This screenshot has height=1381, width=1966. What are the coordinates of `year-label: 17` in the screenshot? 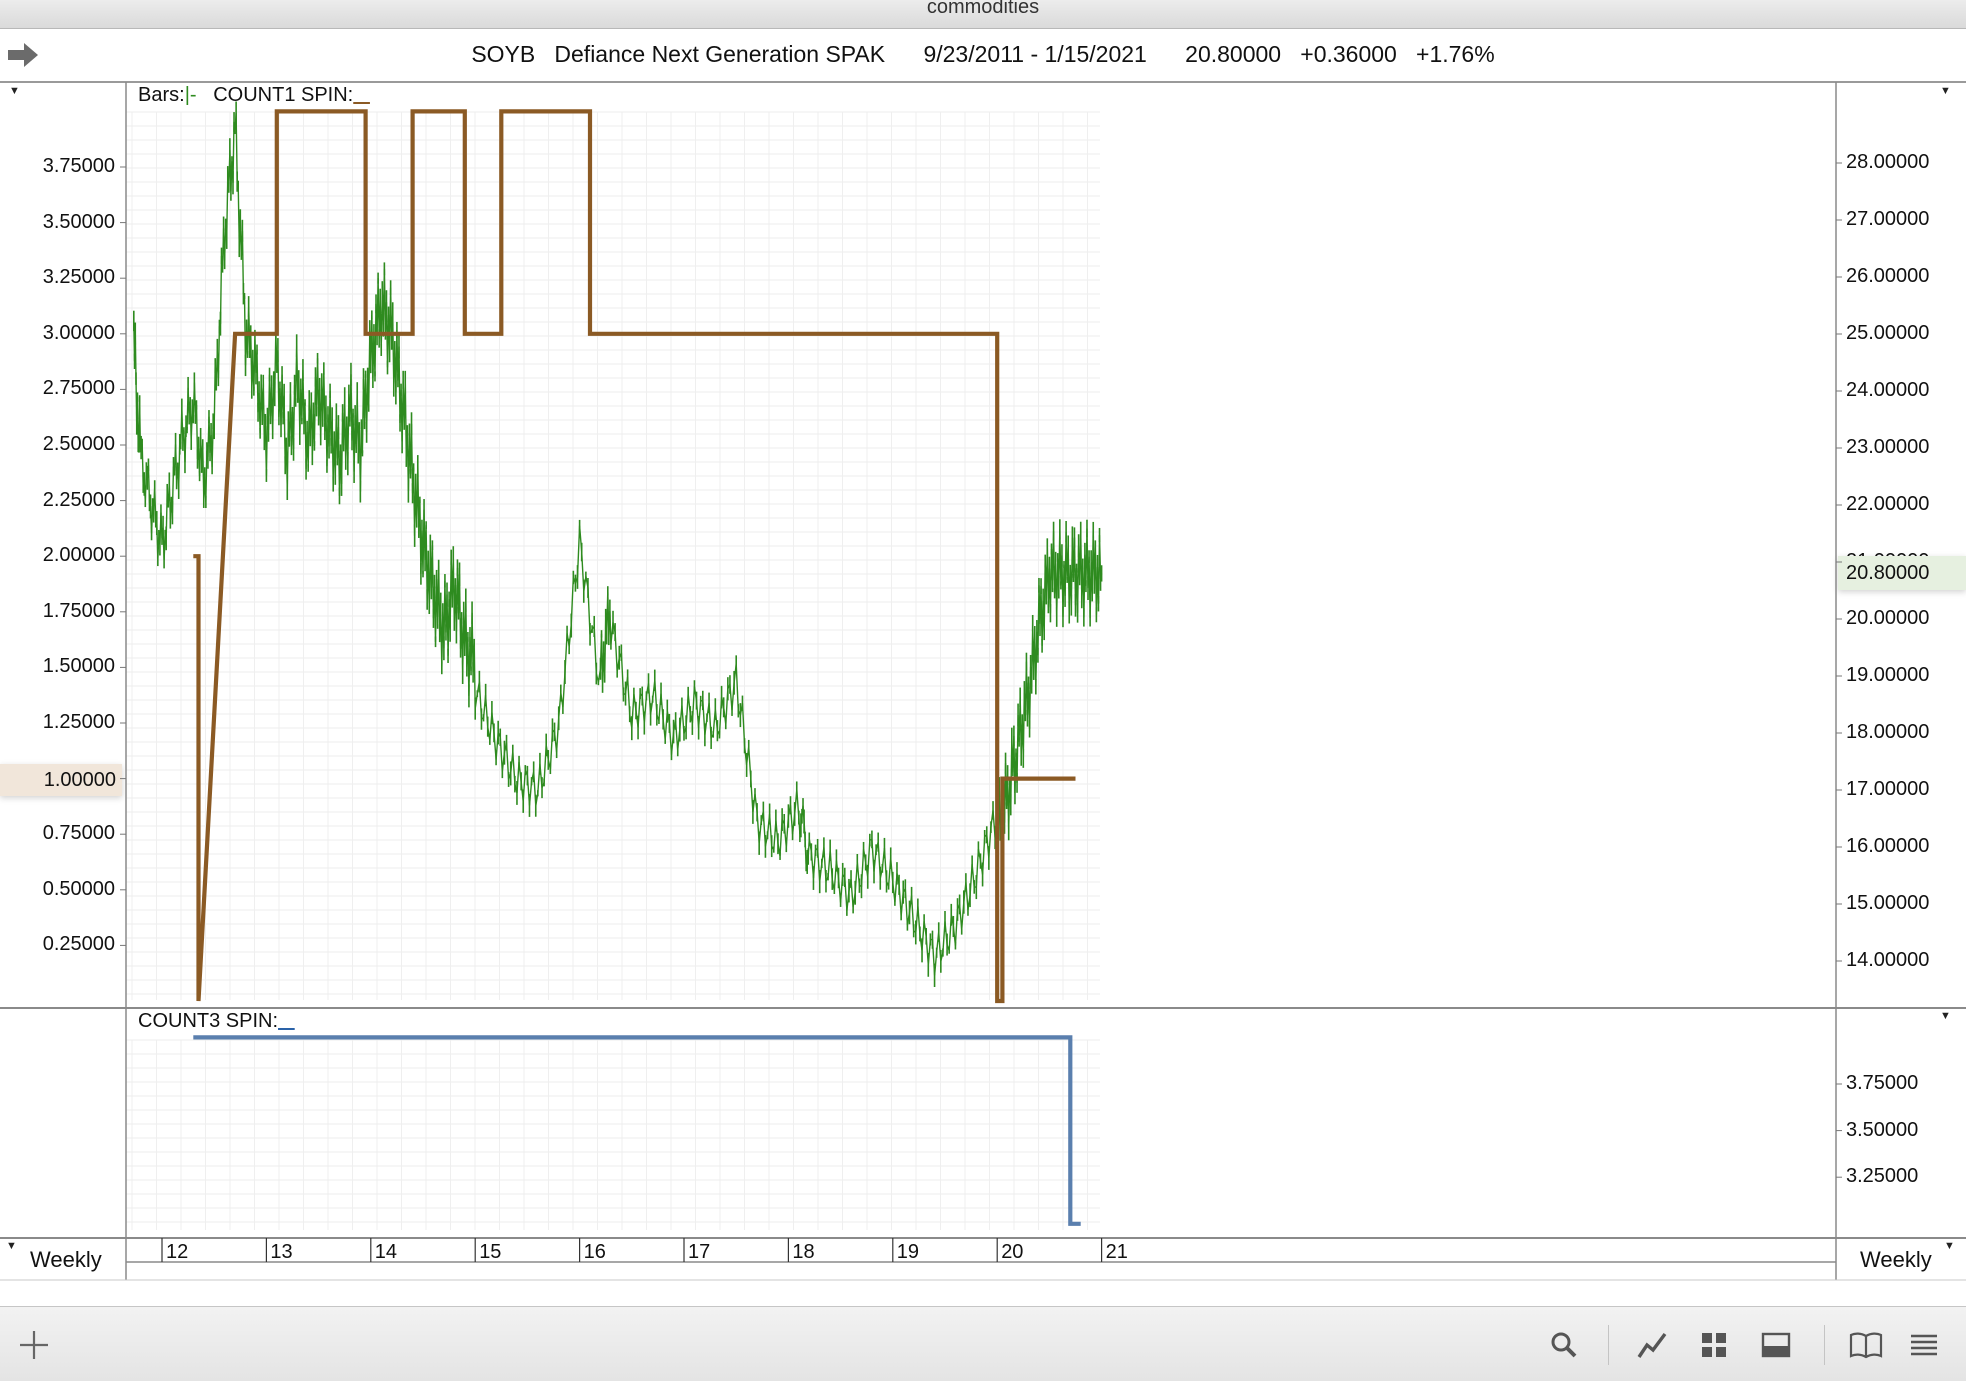 It's located at (699, 1252).